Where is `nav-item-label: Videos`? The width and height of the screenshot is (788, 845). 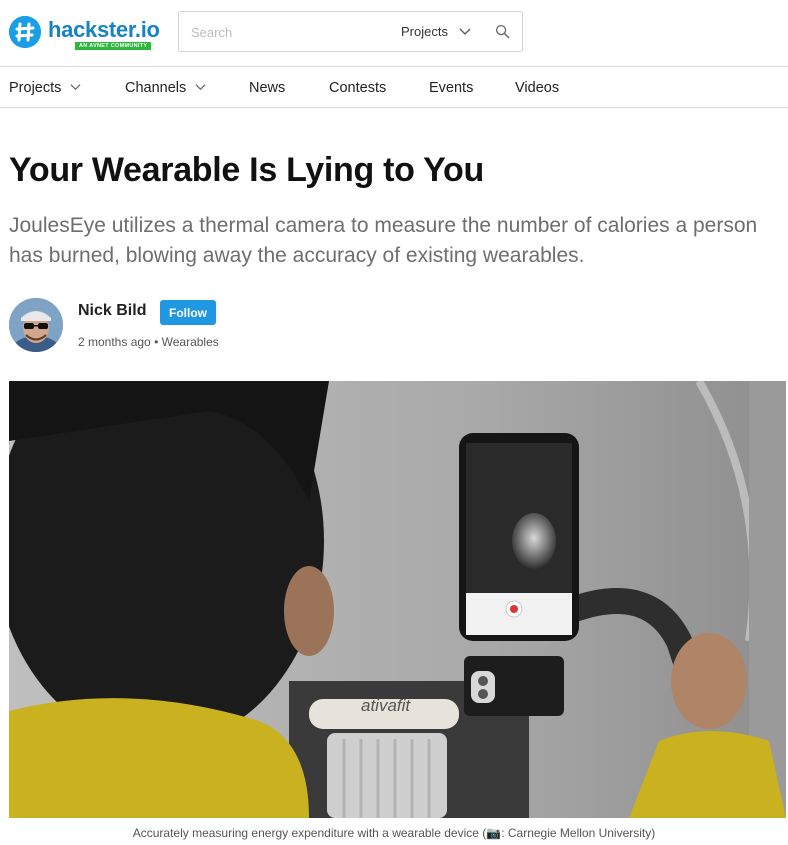
nav-item-label: Videos is located at coordinates (537, 88).